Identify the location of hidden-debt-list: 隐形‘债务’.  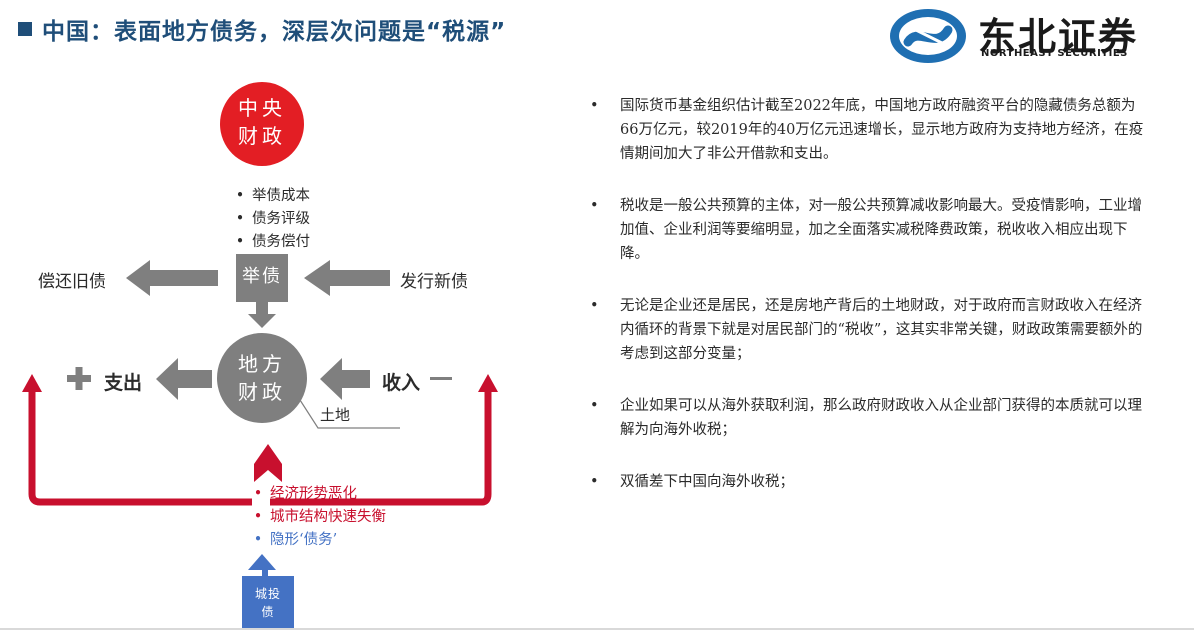
(291, 540).